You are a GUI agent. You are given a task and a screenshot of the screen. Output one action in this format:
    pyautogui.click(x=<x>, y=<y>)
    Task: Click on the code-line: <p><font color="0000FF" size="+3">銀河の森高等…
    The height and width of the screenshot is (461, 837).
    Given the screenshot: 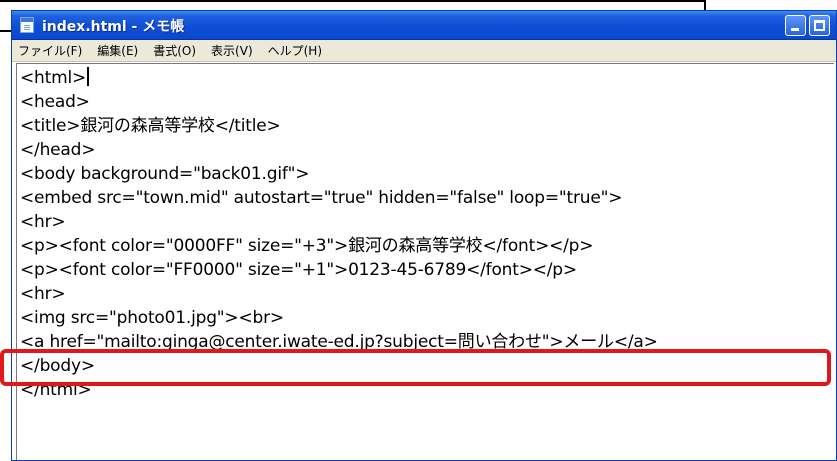 What is the action you would take?
    pyautogui.click(x=339, y=246)
    